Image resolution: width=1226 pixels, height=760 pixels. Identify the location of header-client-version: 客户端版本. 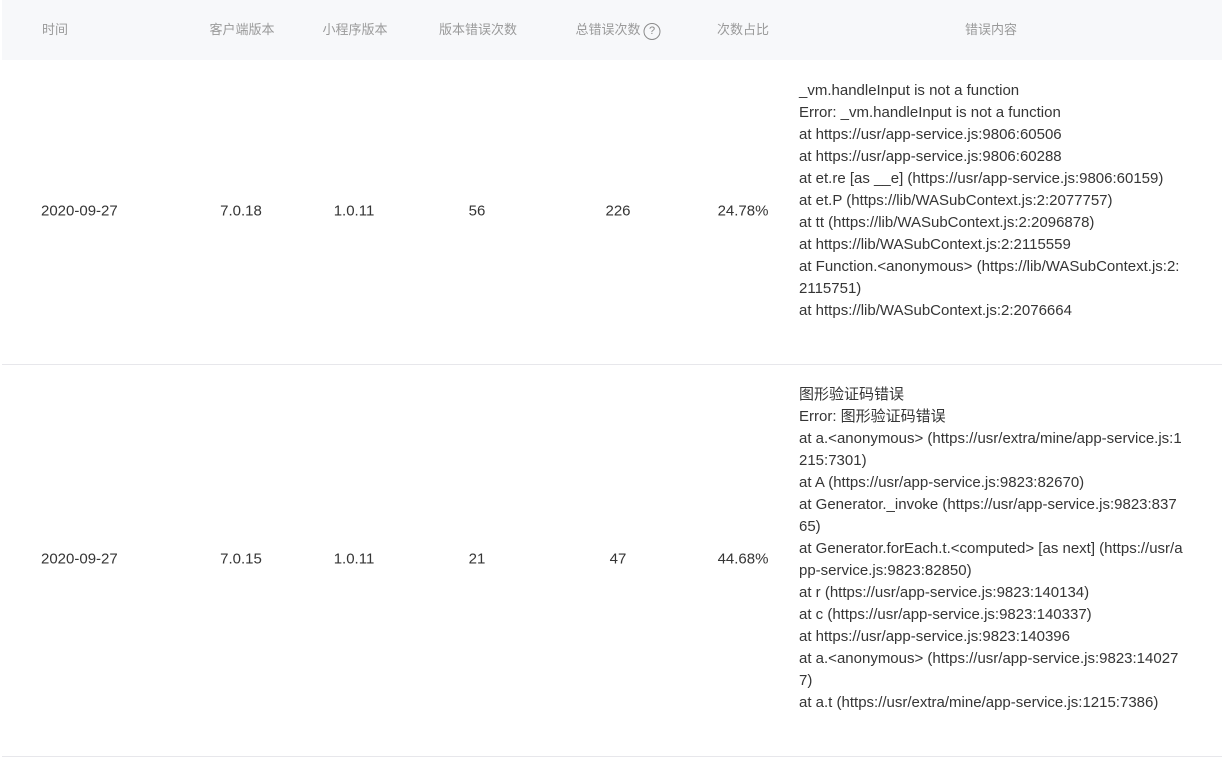
(242, 29).